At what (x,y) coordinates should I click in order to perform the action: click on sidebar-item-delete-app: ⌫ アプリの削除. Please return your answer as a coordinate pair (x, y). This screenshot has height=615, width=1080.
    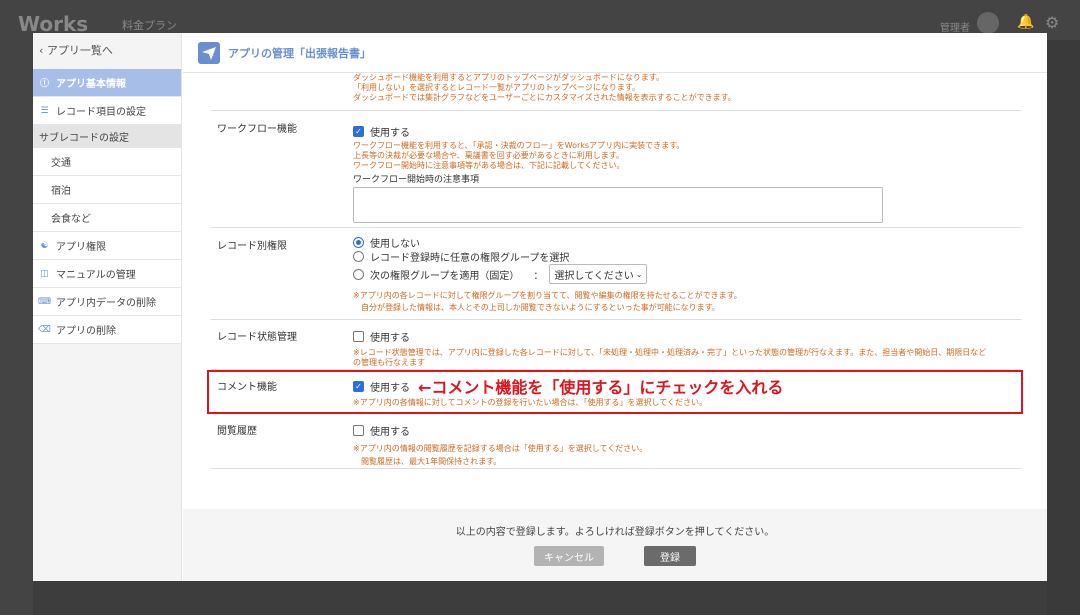
    Looking at the image, I should click on (107, 330).